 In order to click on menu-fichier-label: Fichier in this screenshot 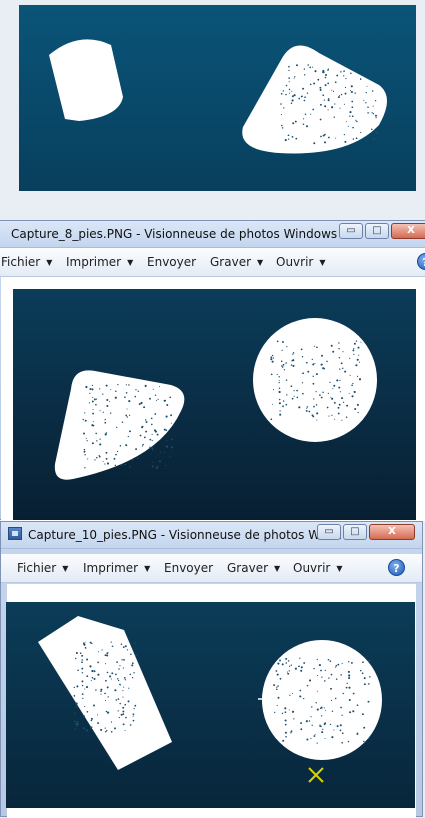, I will do `click(37, 568)`.